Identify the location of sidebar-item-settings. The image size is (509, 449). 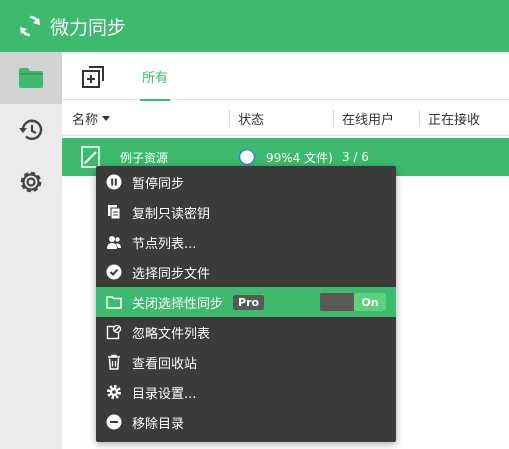
(31, 182).